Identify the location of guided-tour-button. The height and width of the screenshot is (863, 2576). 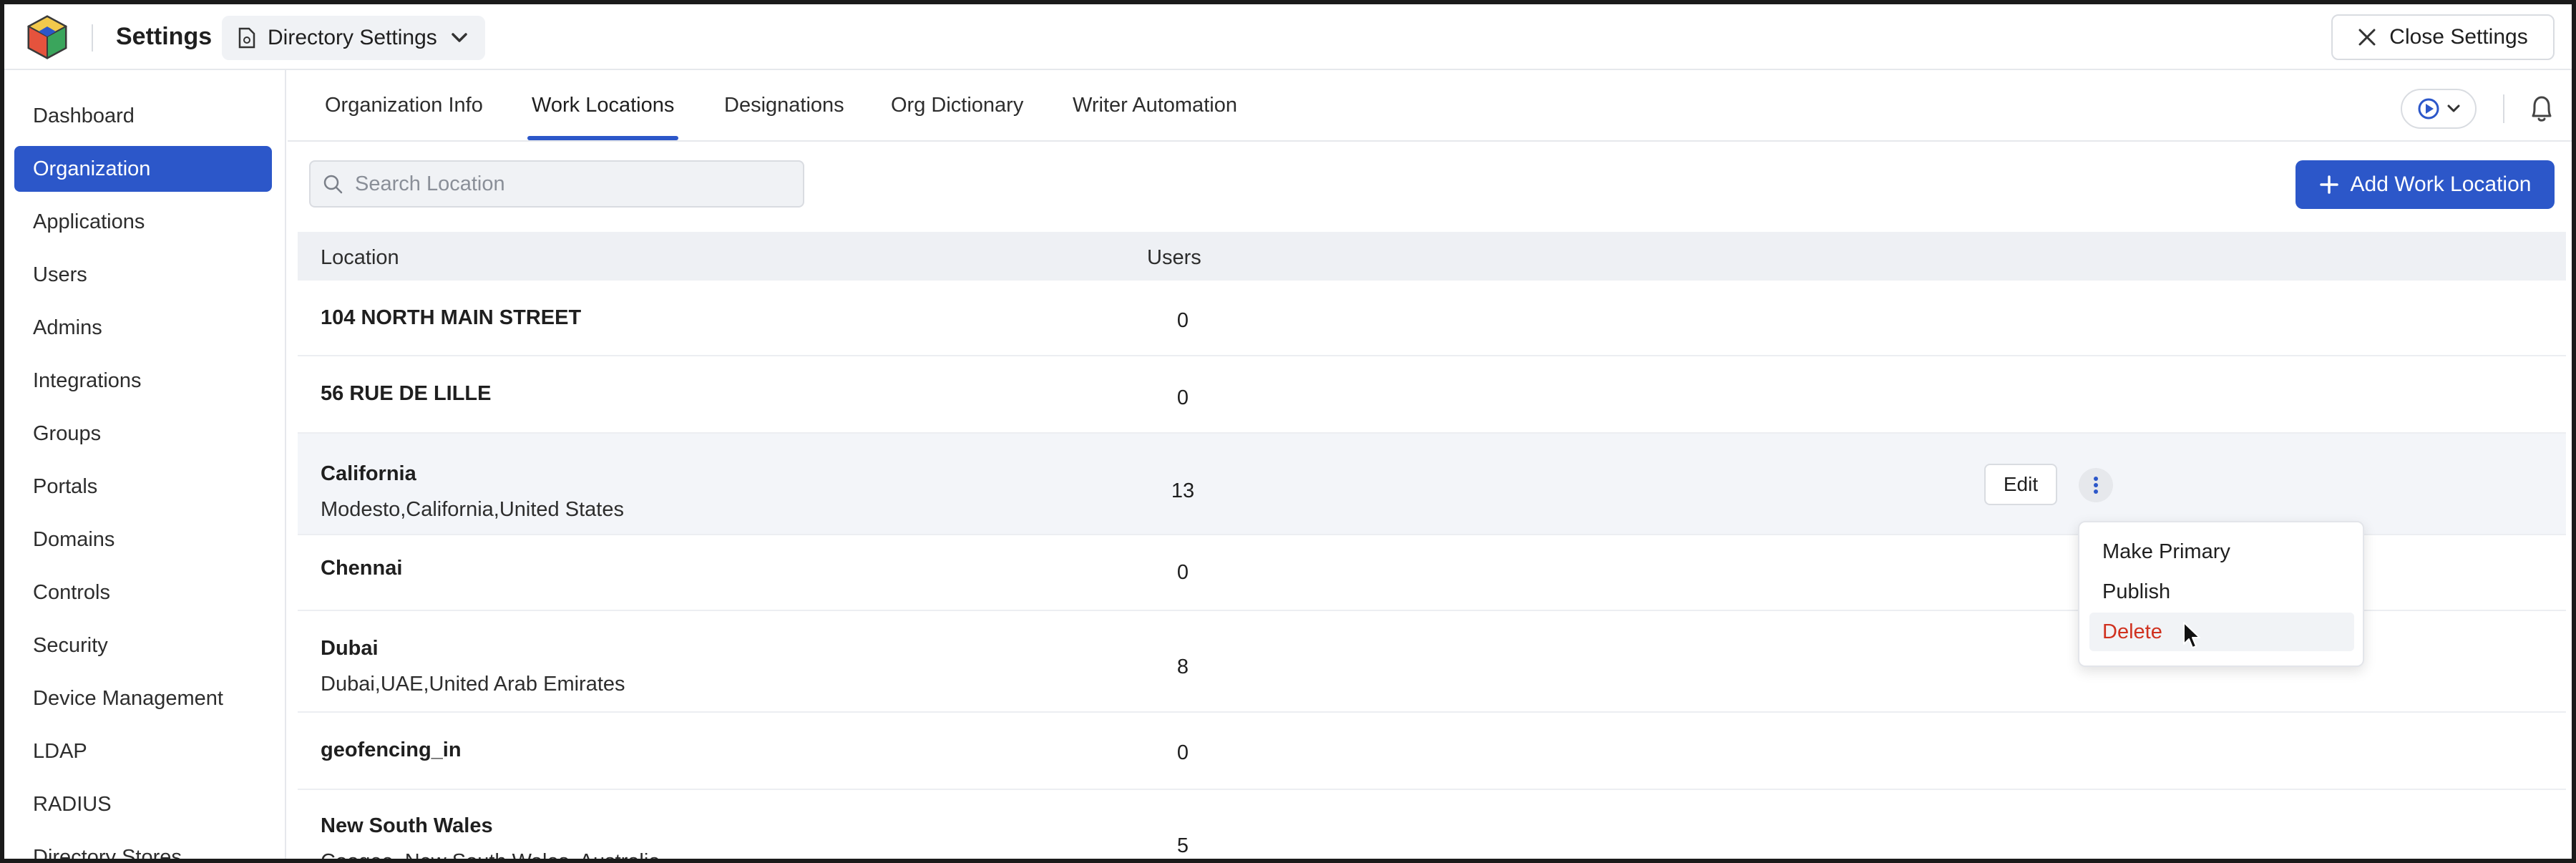
(2439, 109).